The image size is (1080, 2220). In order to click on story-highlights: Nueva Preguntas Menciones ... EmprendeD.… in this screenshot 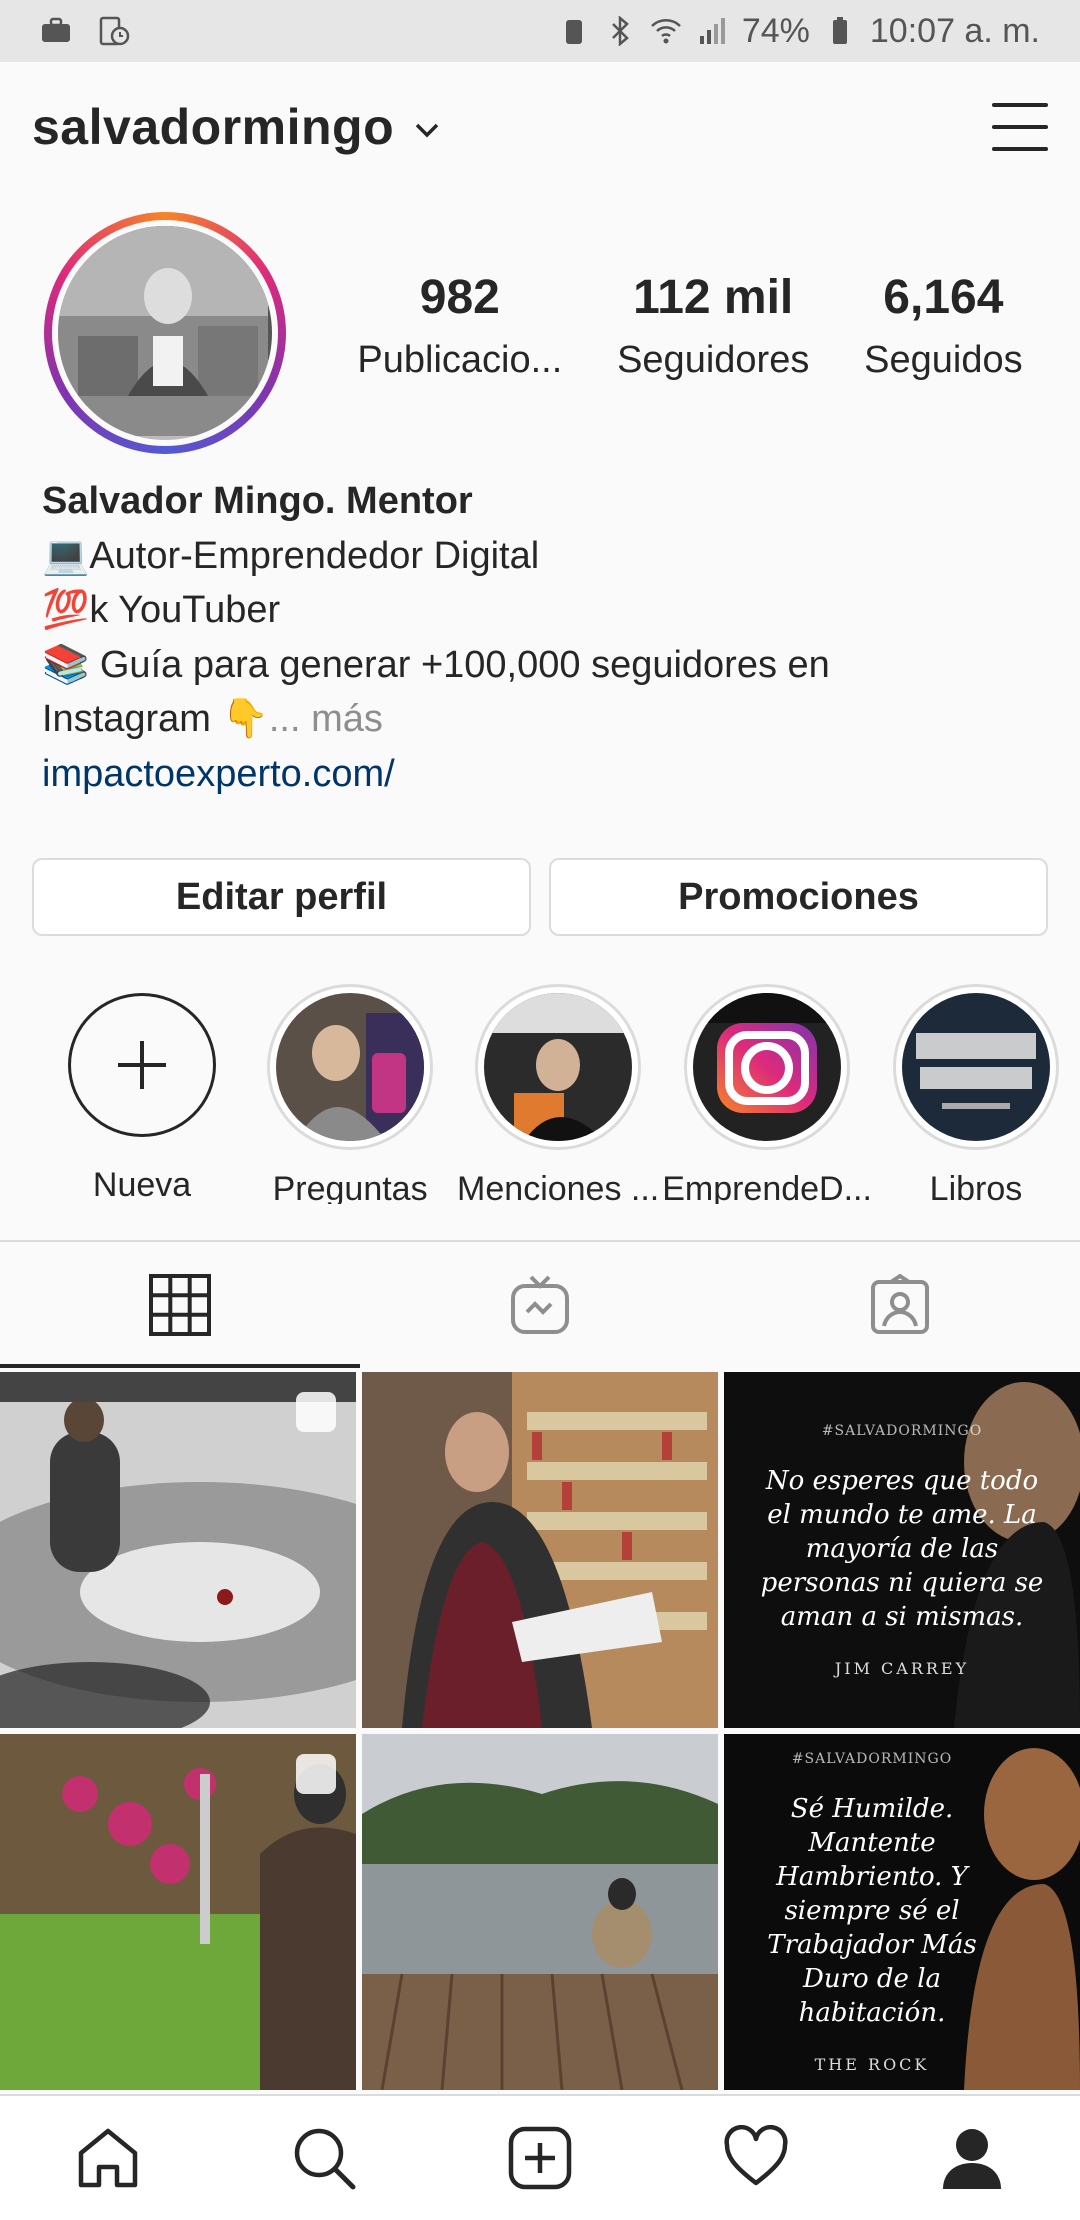, I will do `click(540, 1094)`.